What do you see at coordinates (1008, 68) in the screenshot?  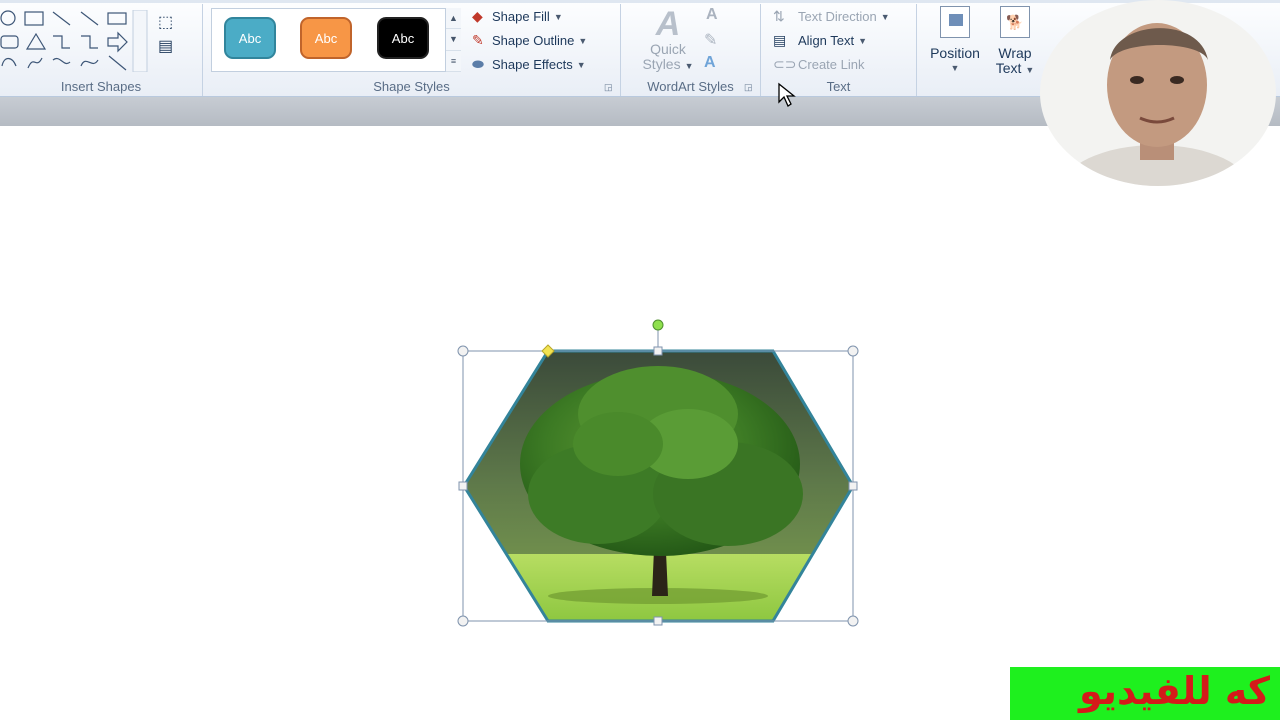 I see `wrap-text-label-2: Text` at bounding box center [1008, 68].